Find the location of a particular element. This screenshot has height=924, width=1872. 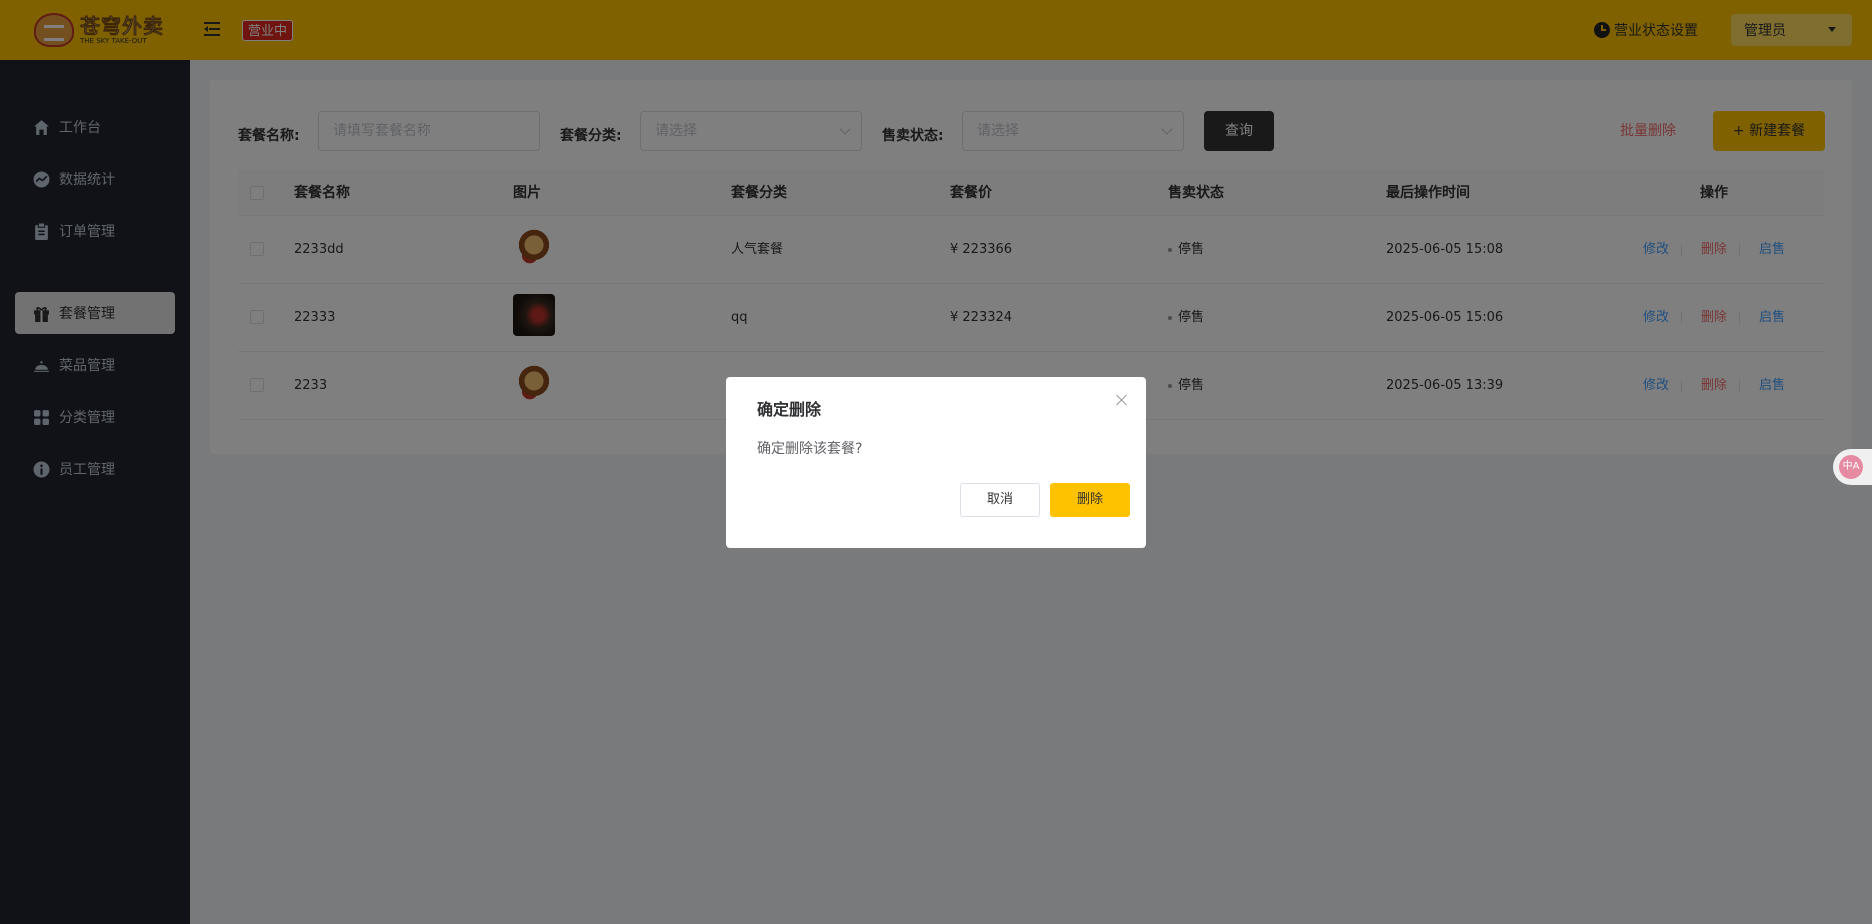

translate-widget: 中A is located at coordinates (1852, 467).